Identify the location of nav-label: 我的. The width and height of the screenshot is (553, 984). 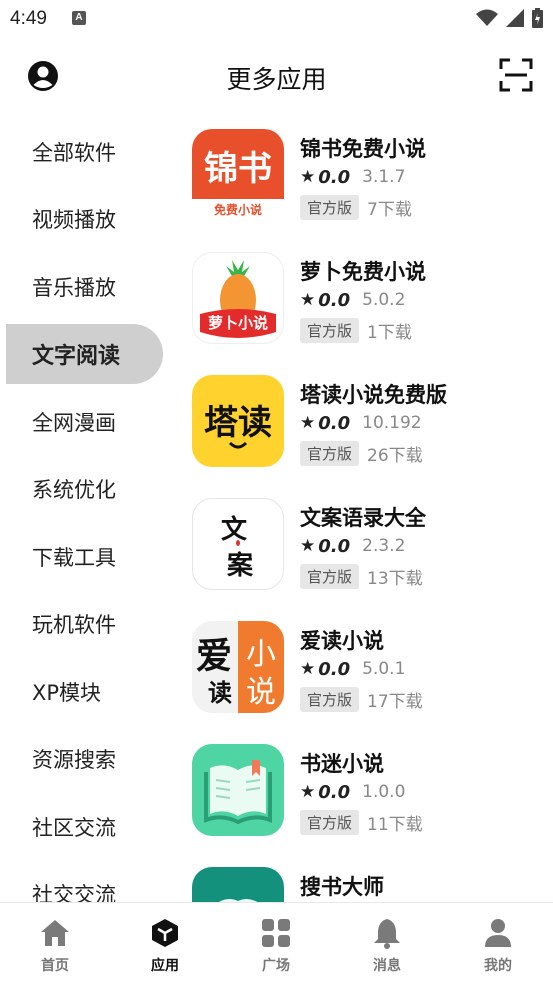
(498, 966).